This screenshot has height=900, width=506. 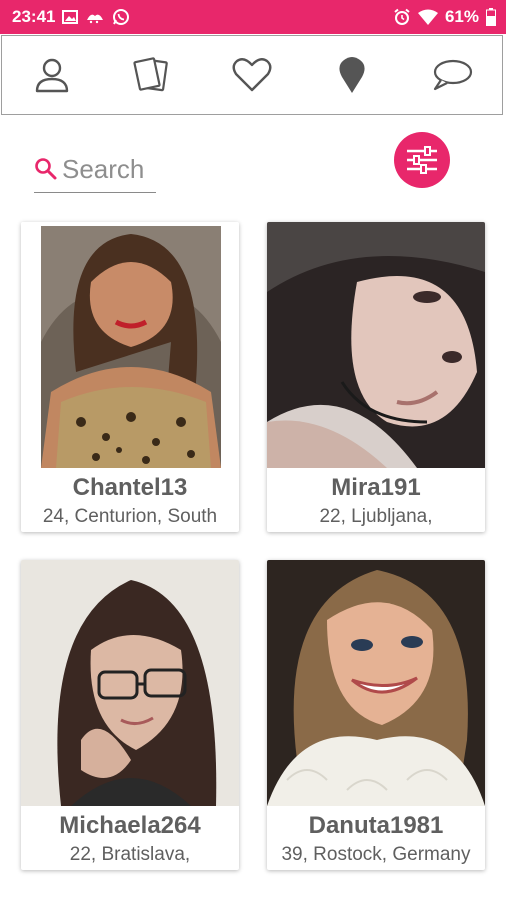 I want to click on filter-button, so click(x=422, y=160).